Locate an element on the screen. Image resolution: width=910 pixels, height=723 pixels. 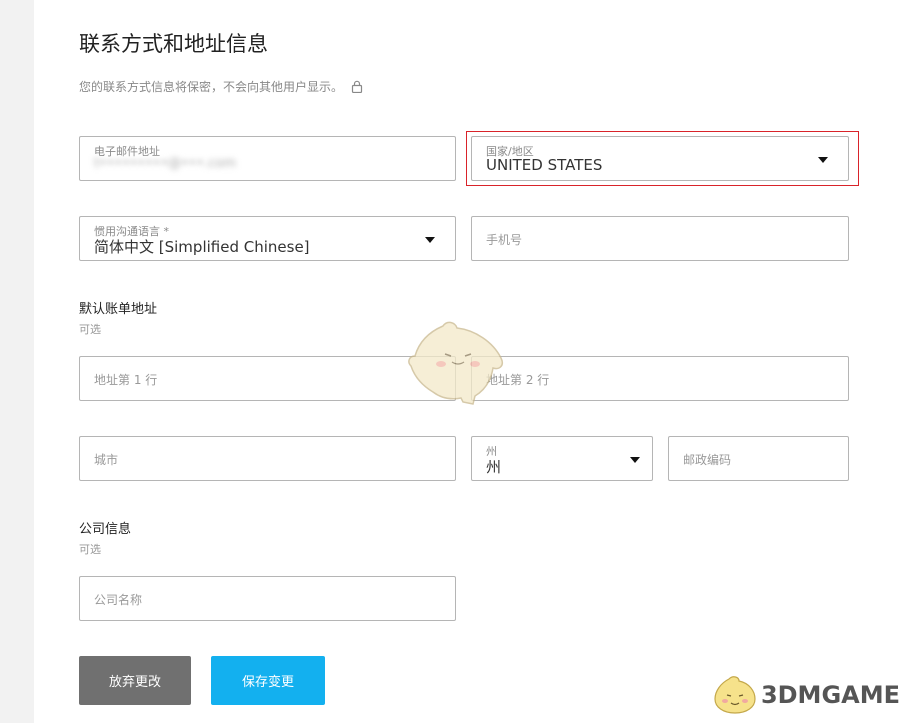
country-select: 国家/地区 UNITED STATES is located at coordinates (660, 158).